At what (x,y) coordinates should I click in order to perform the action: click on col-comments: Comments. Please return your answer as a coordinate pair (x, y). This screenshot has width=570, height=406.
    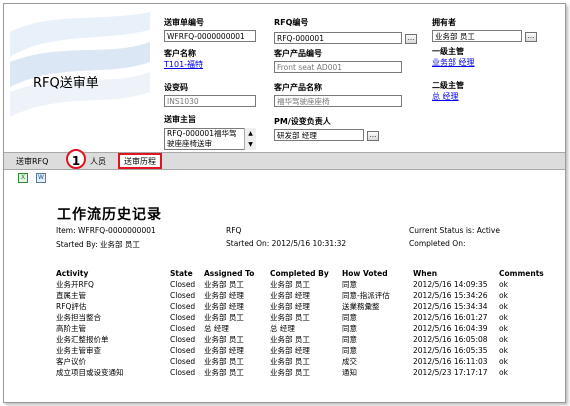
    Looking at the image, I should click on (521, 273).